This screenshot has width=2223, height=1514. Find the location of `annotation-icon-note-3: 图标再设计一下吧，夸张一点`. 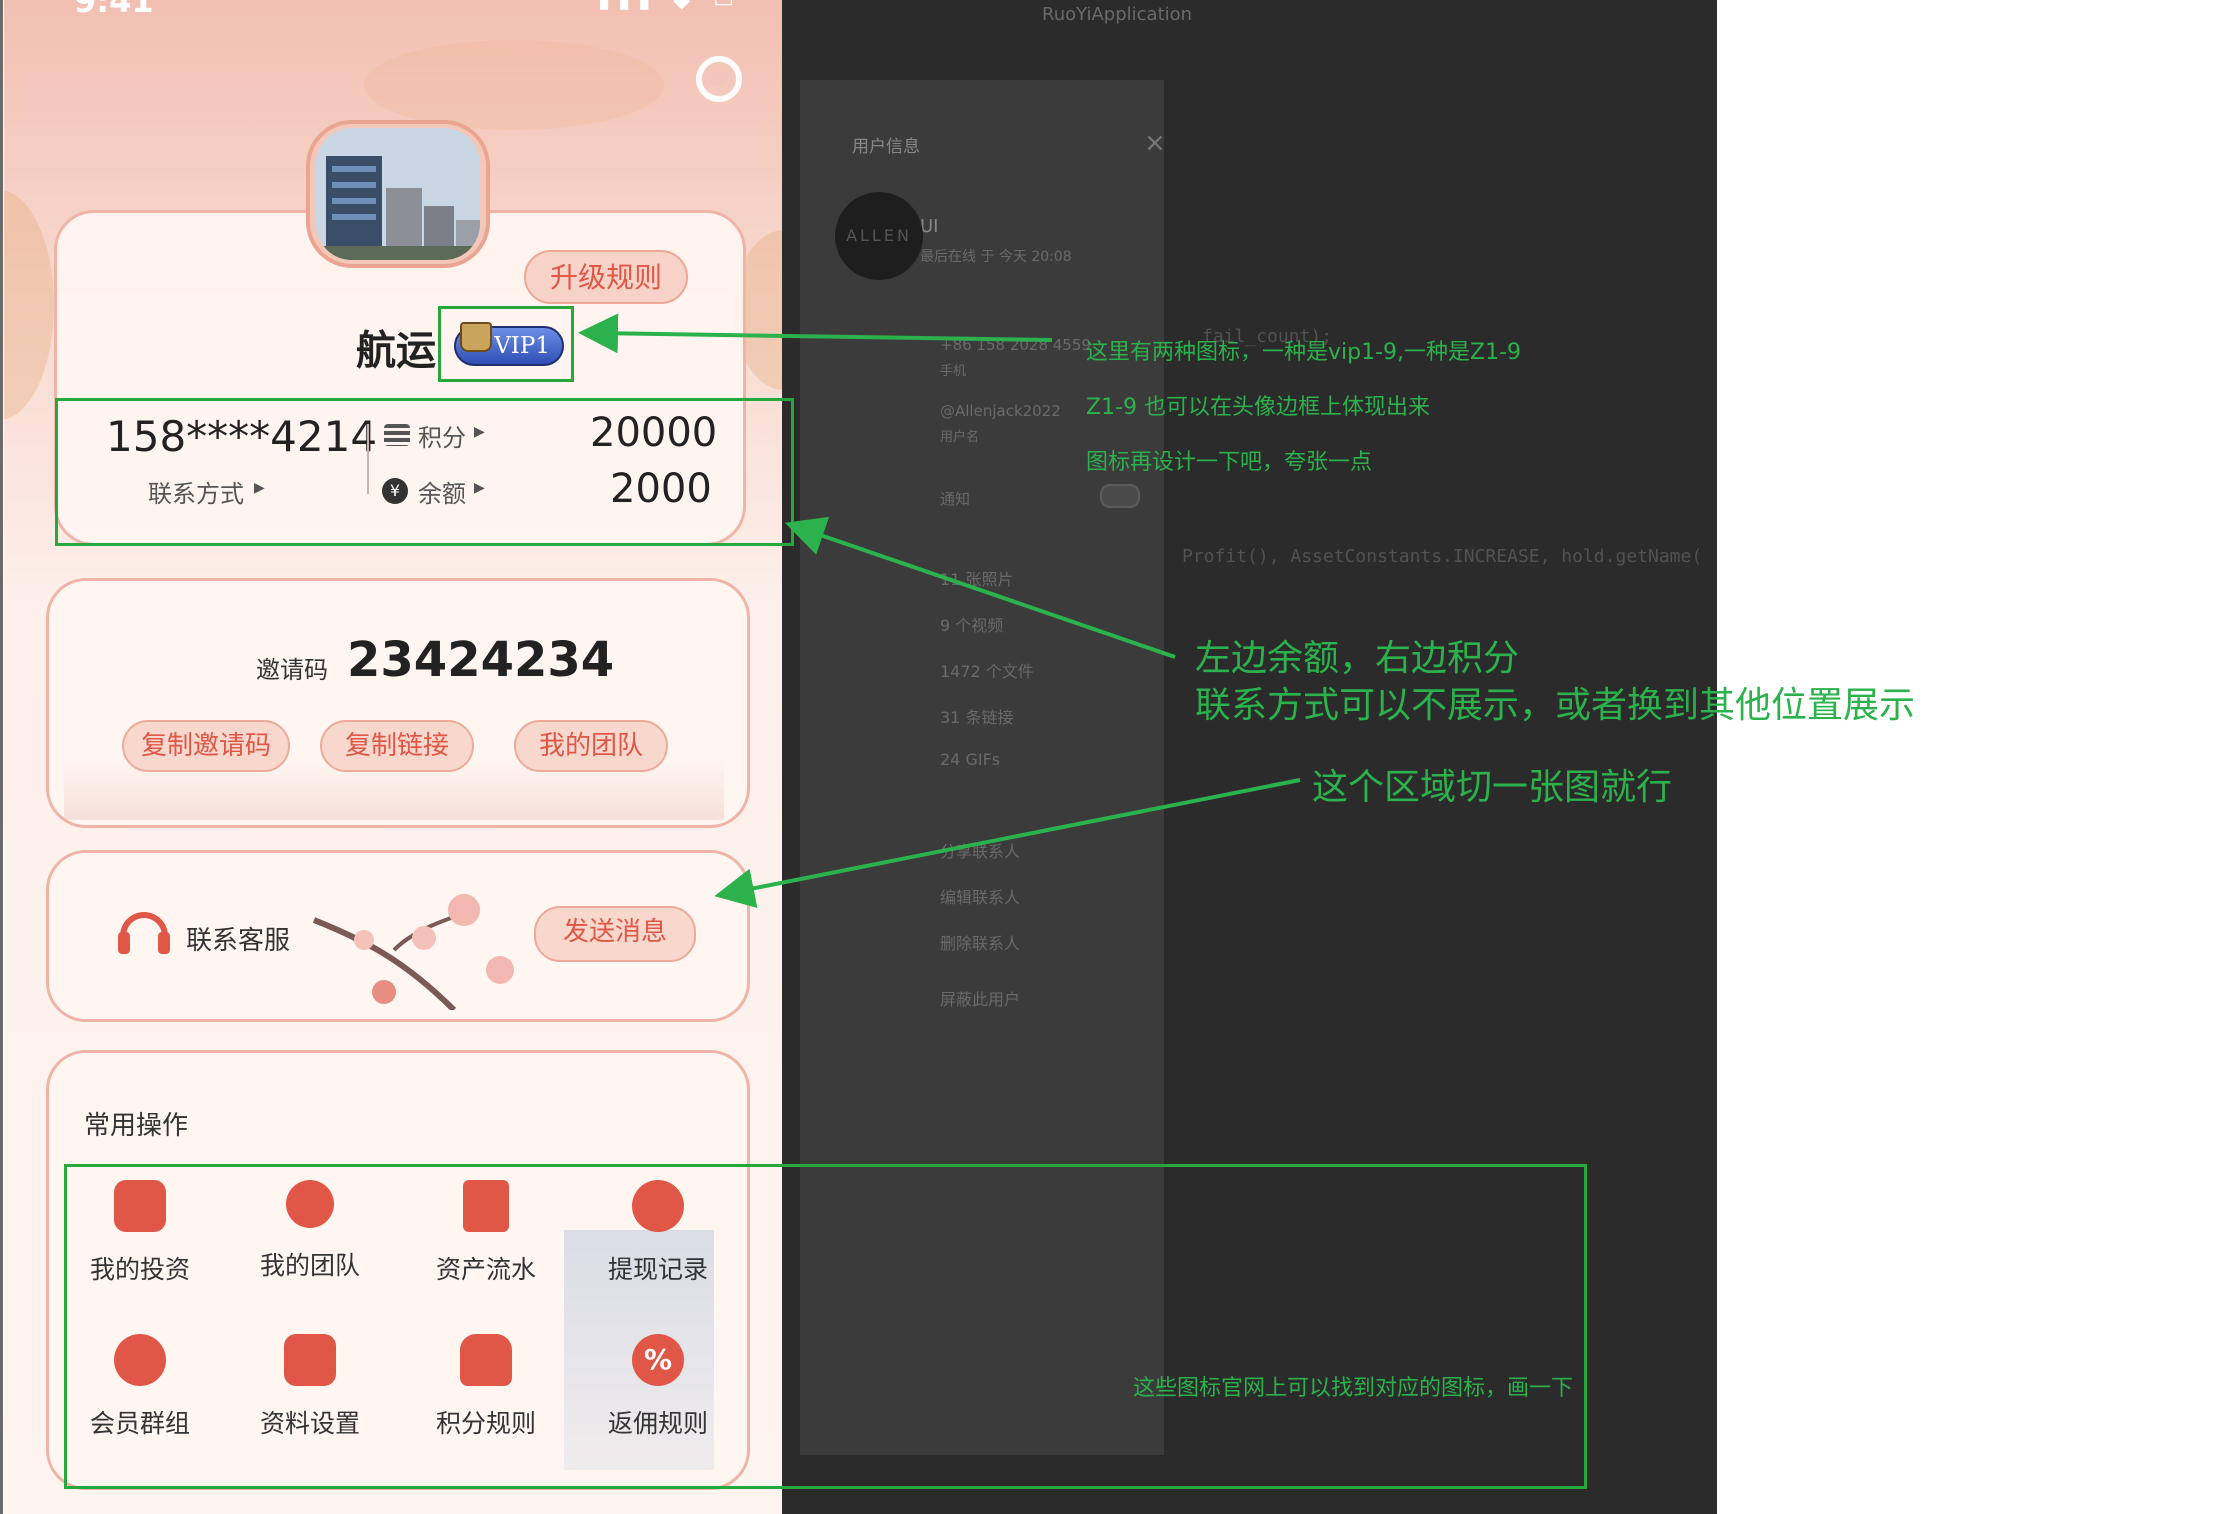

annotation-icon-note-3: 图标再设计一下吧，夸张一点 is located at coordinates (1229, 462).